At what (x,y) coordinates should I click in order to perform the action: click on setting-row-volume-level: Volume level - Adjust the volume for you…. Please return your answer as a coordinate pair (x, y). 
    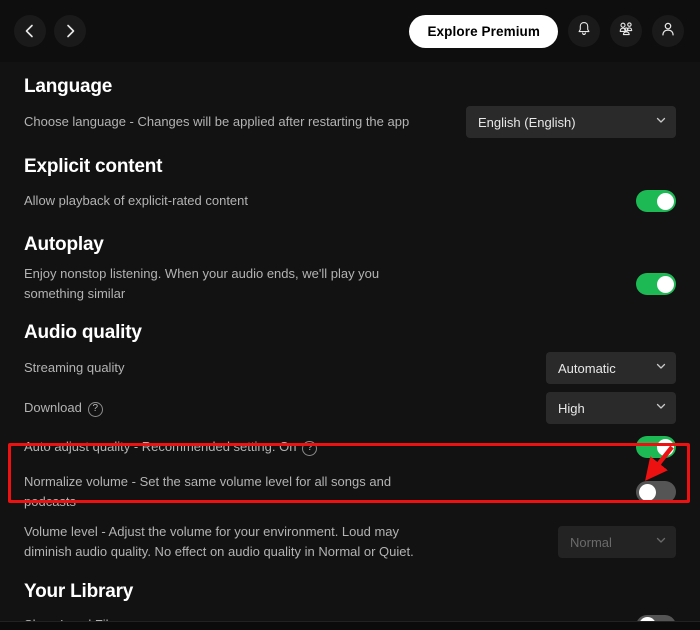
    Looking at the image, I should click on (350, 542).